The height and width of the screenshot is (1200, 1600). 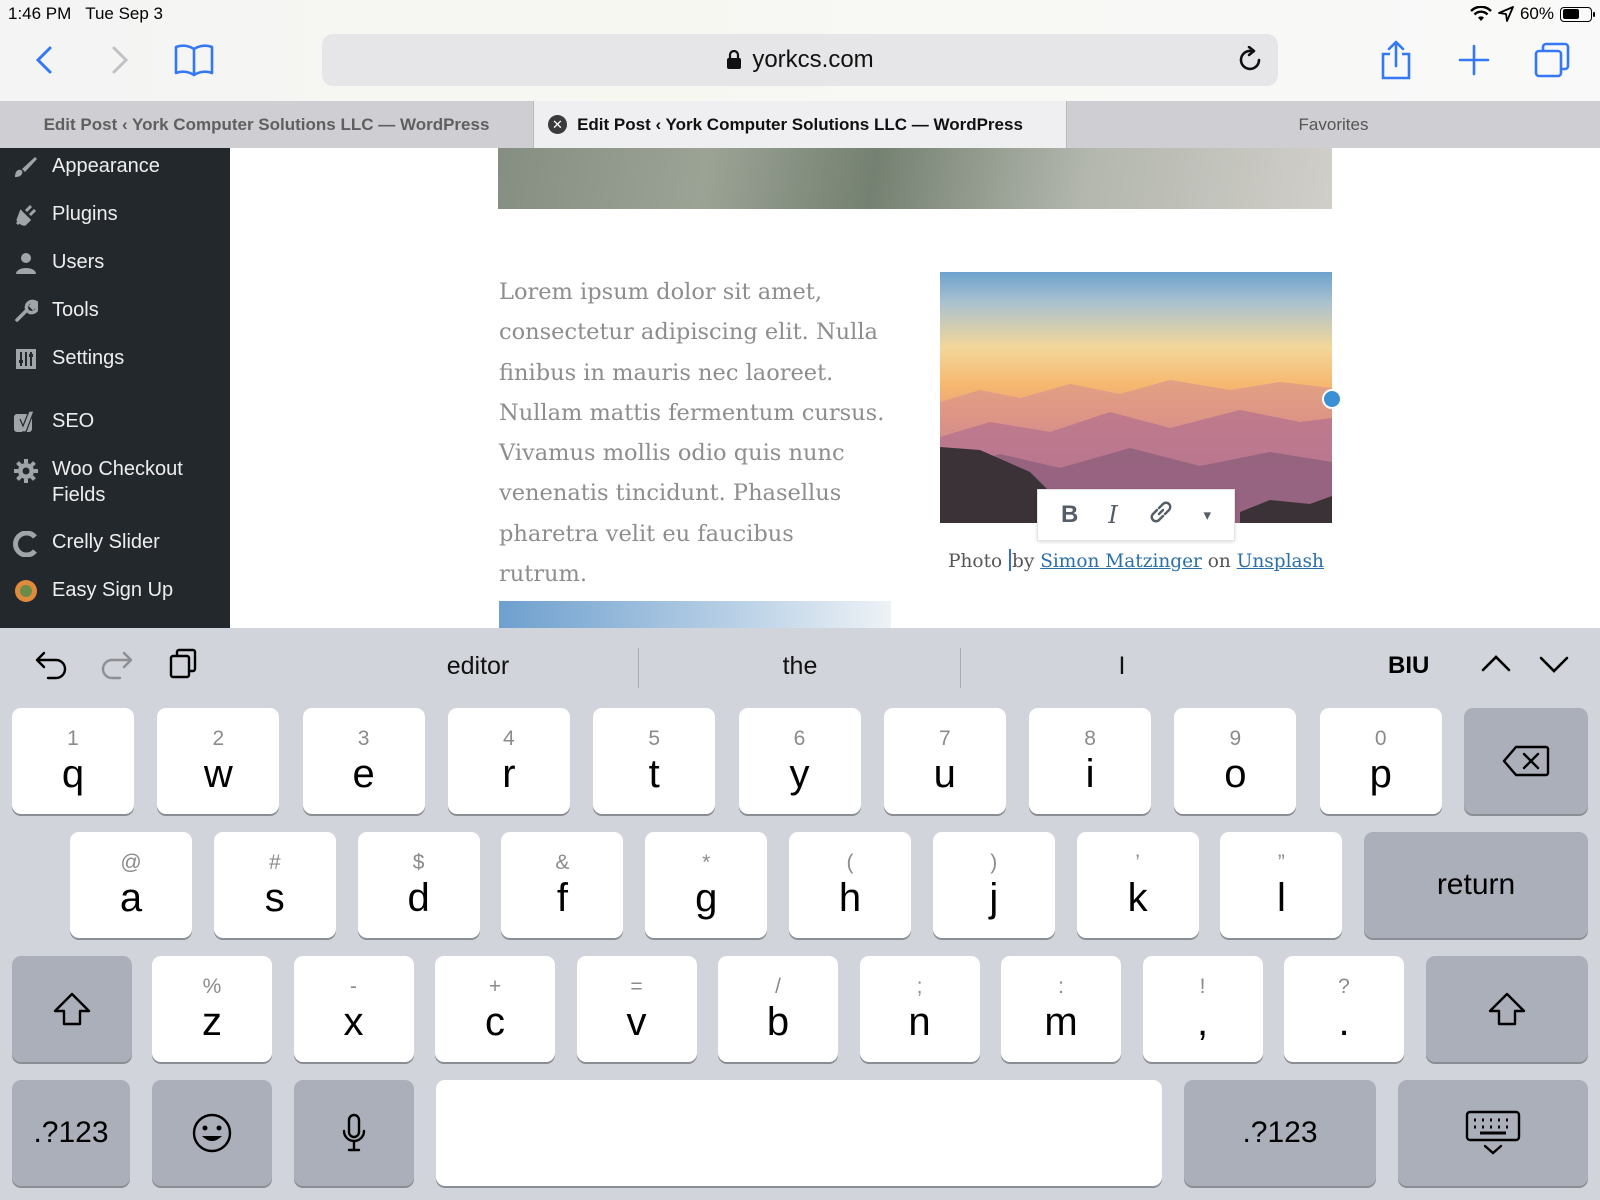 What do you see at coordinates (638, 668) in the screenshot?
I see `suggestion-divider` at bounding box center [638, 668].